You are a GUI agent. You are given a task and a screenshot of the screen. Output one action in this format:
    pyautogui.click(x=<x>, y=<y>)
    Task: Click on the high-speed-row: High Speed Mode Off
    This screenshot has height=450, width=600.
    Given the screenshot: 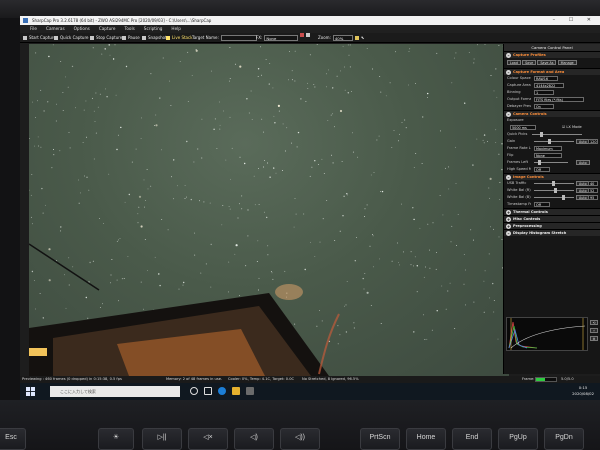 What is the action you would take?
    pyautogui.click(x=552, y=169)
    